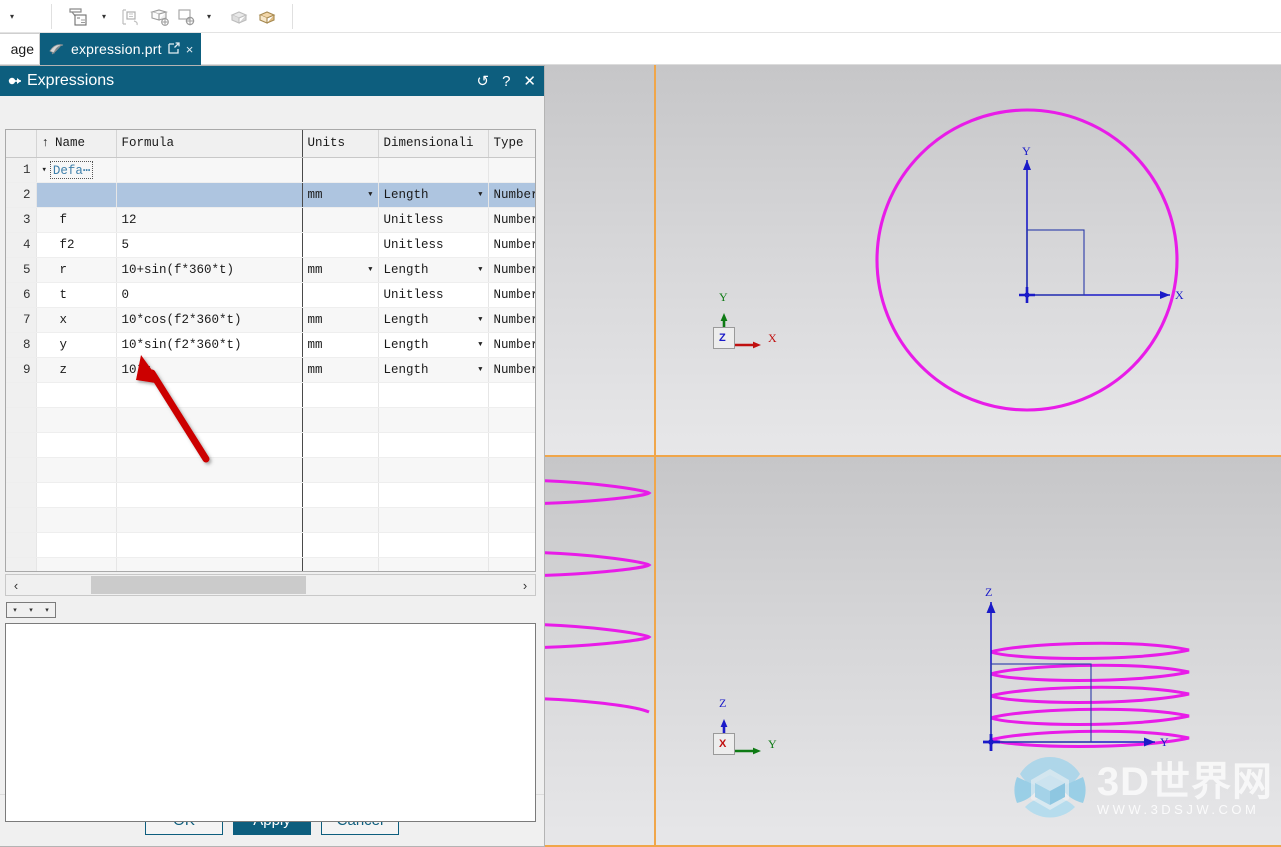 The height and width of the screenshot is (847, 1281). Describe the element at coordinates (76, 270) in the screenshot. I see `cell-name: r` at that location.